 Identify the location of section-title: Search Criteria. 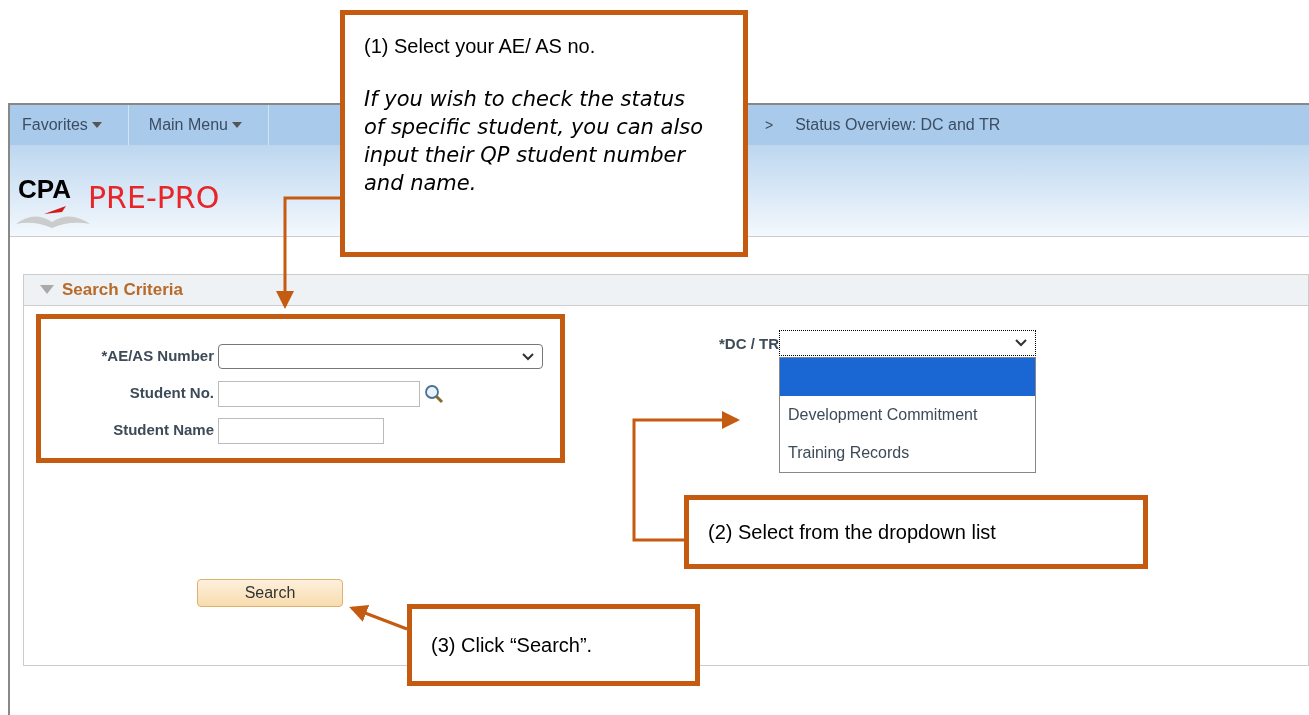
(122, 290).